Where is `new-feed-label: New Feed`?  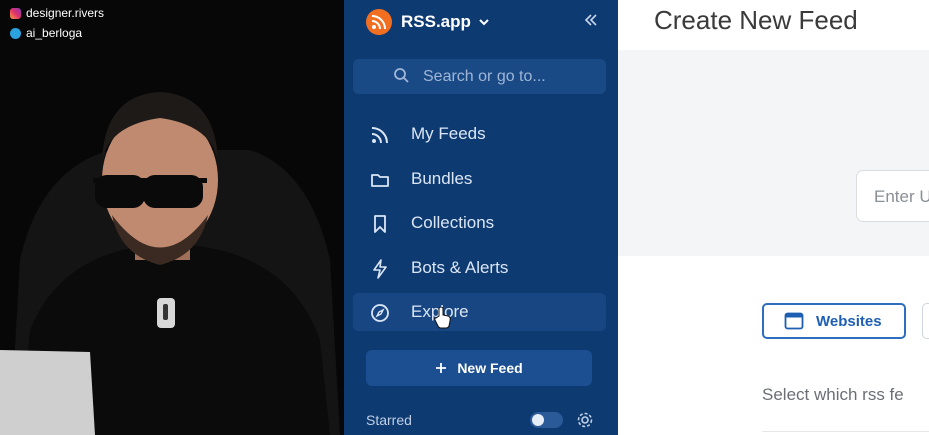 new-feed-label: New Feed is located at coordinates (490, 368).